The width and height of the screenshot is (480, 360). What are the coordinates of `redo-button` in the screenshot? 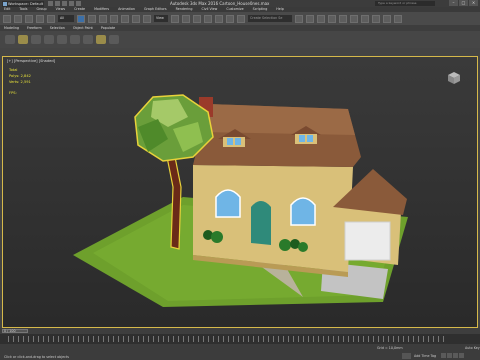 It's located at (18, 18).